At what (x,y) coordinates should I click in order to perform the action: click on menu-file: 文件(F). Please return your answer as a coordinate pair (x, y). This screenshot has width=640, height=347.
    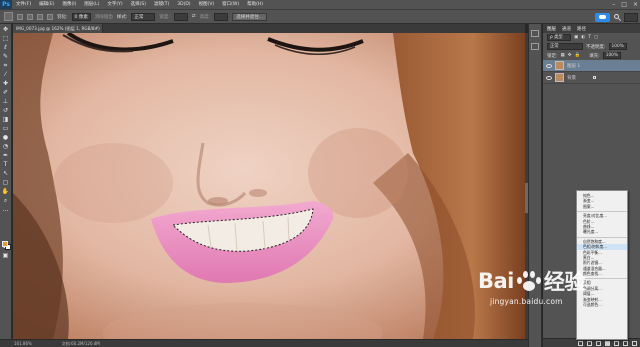
    Looking at the image, I should click on (23, 4).